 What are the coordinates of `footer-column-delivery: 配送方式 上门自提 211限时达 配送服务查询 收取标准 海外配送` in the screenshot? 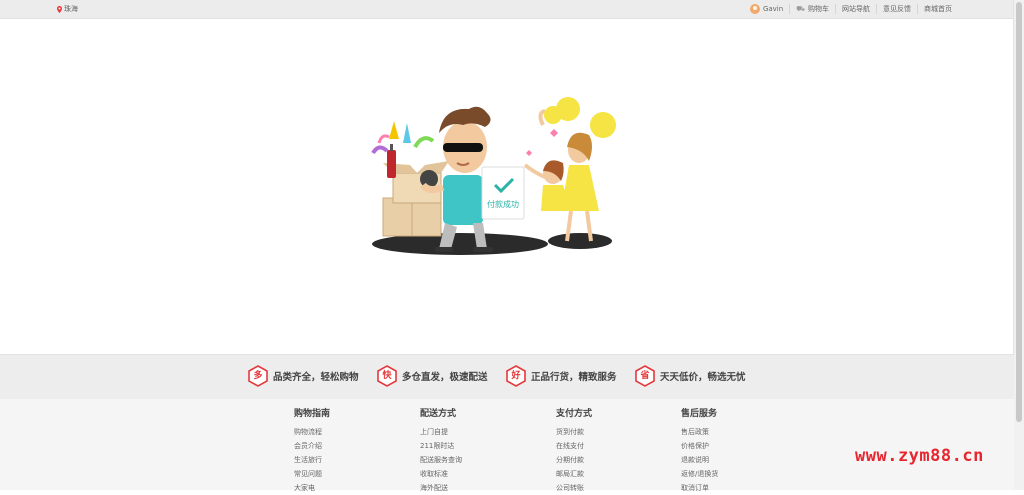 It's located at (441, 450).